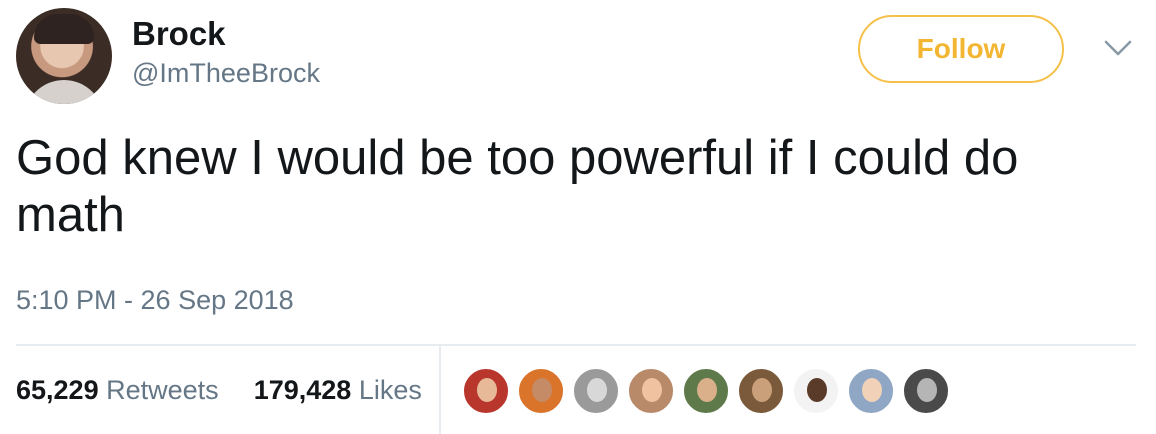 This screenshot has width=1156, height=434. Describe the element at coordinates (390, 390) in the screenshot. I see `likes-label: Likes` at that location.